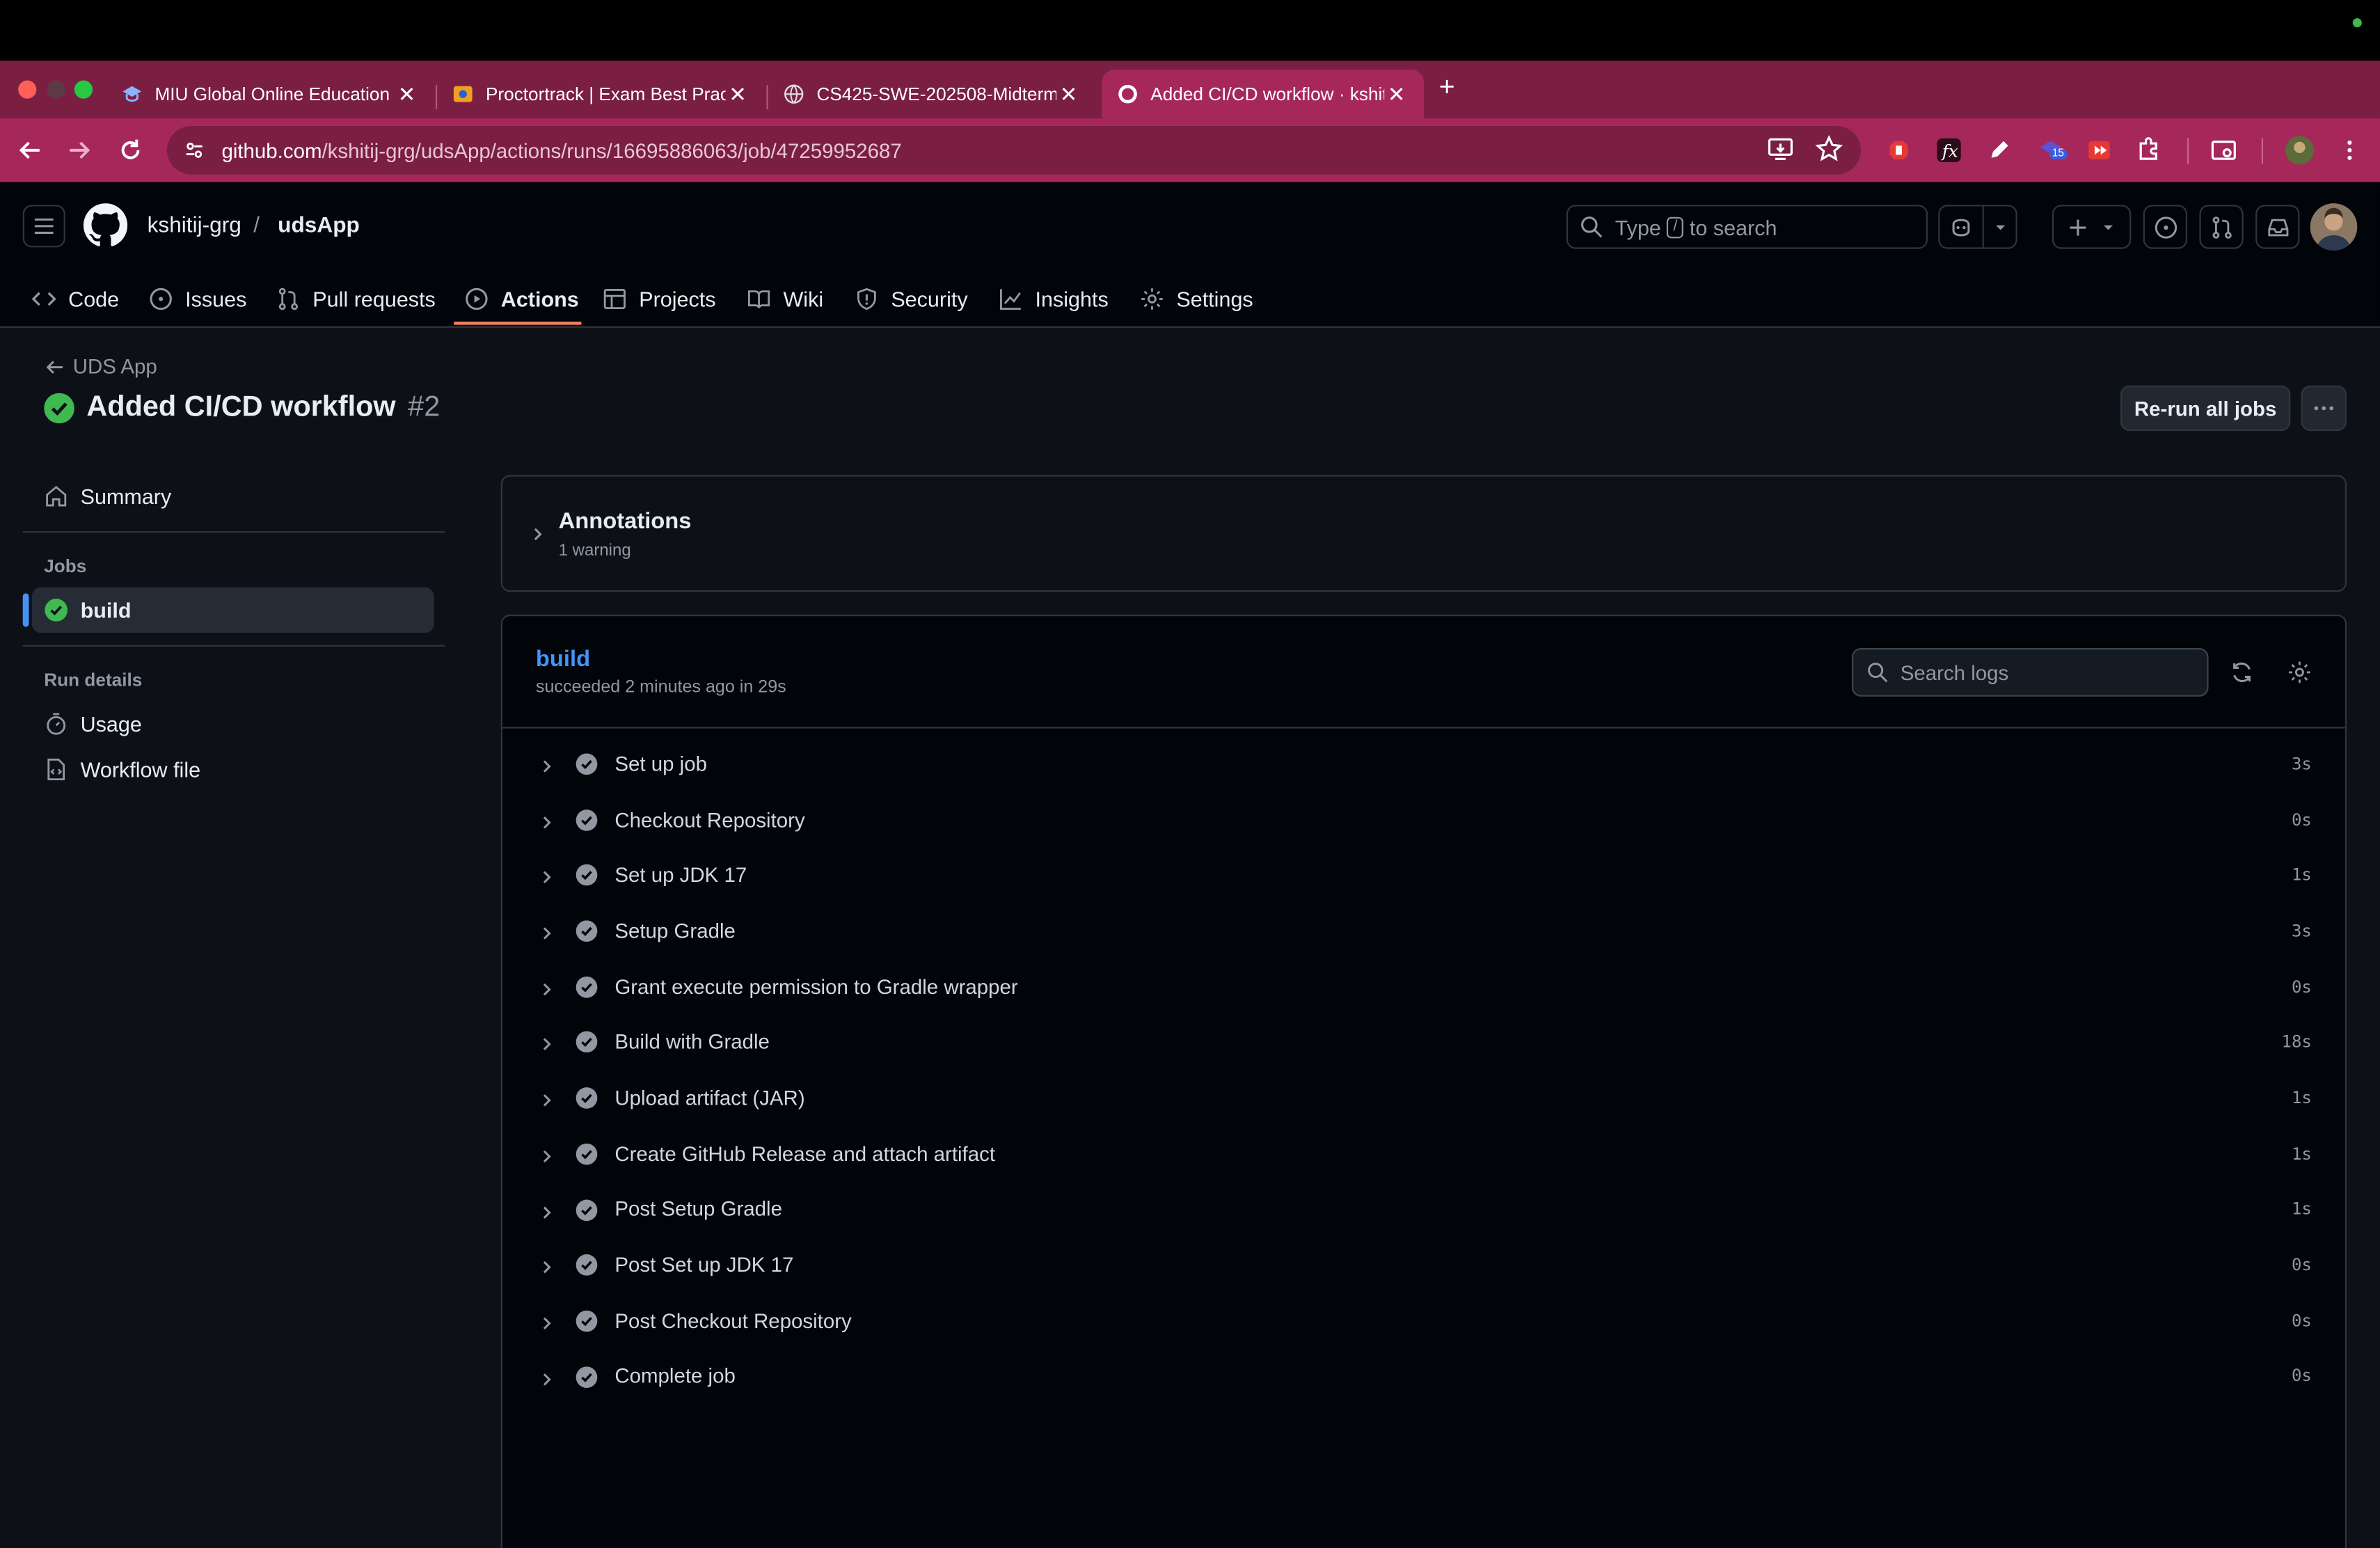 Image resolution: width=2380 pixels, height=1548 pixels. What do you see at coordinates (1747, 227) in the screenshot?
I see `global-search-input: Type / to search` at bounding box center [1747, 227].